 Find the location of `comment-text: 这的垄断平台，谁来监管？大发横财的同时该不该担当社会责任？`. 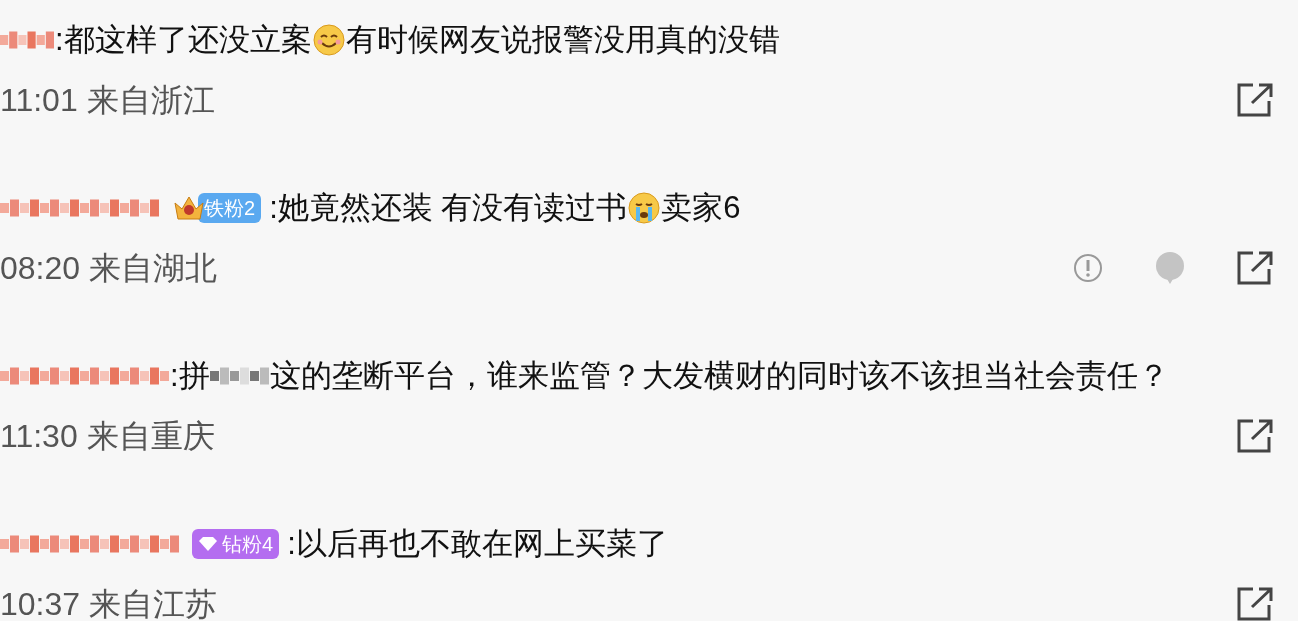

comment-text: 这的垄断平台，谁来监管？大发横财的同时该不该担当社会责任？ is located at coordinates (719, 375).